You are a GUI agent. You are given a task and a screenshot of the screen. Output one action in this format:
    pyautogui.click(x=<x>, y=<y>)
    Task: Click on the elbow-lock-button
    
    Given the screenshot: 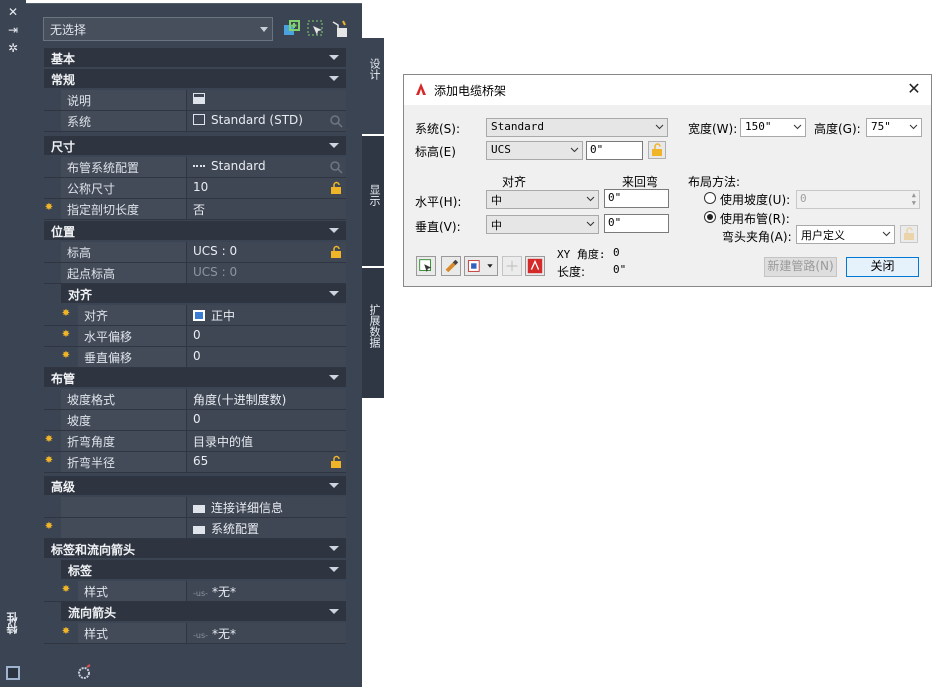 What is the action you would take?
    pyautogui.click(x=909, y=234)
    